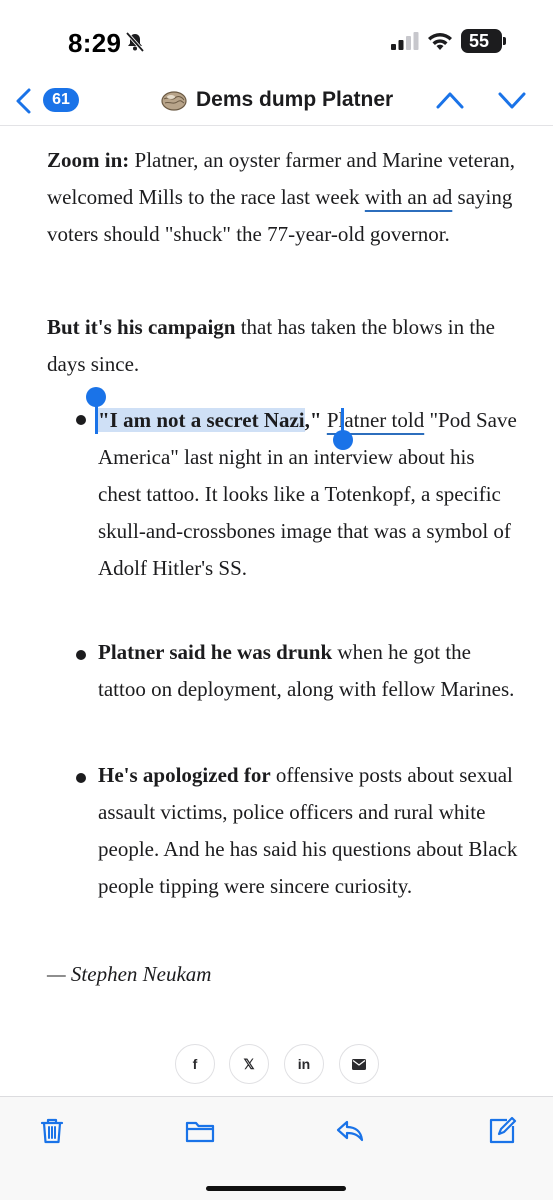 The image size is (553, 1200). Describe the element at coordinates (95, 43) in the screenshot. I see `status-time: 8:29` at that location.